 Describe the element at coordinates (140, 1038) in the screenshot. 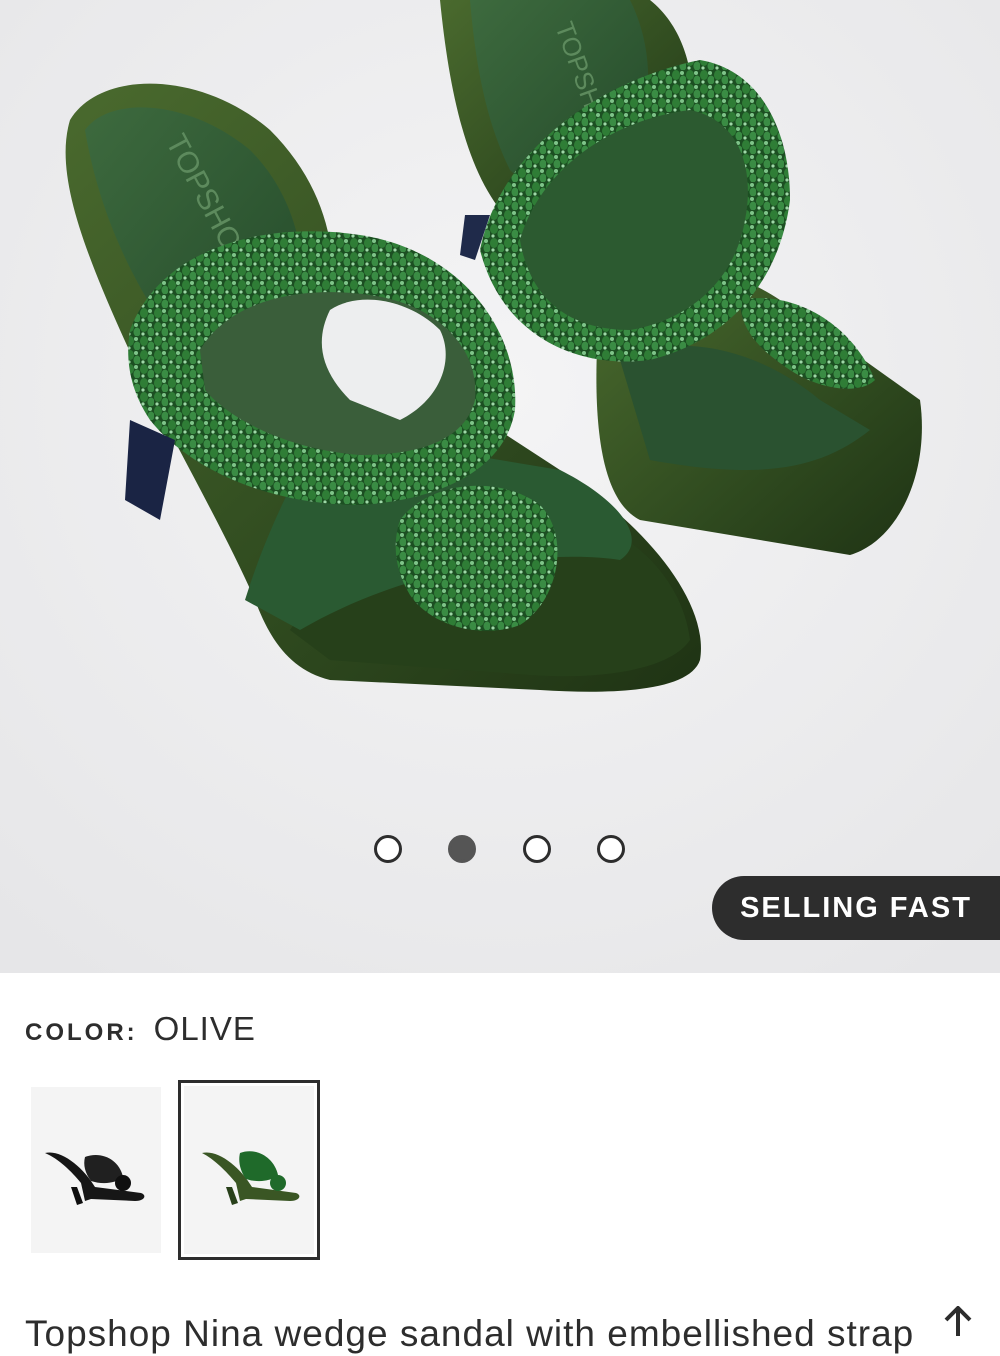

I see `color-selector-heading: COLOR: OLIVE` at that location.